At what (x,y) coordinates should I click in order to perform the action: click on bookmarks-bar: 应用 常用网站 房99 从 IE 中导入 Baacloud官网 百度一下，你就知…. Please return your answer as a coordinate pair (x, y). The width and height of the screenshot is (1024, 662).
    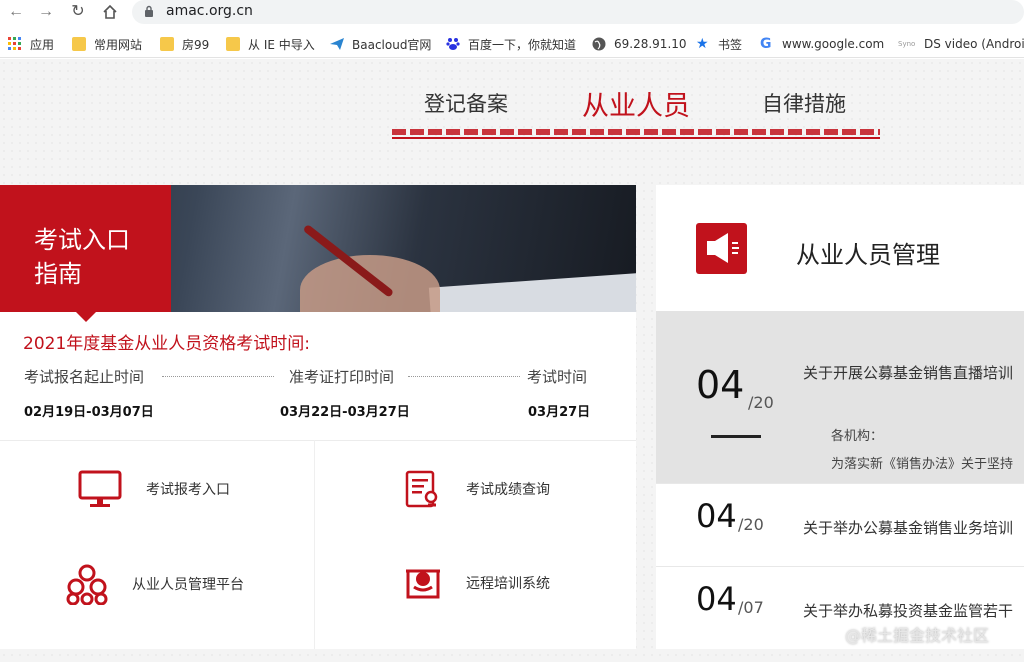
    Looking at the image, I should click on (512, 43).